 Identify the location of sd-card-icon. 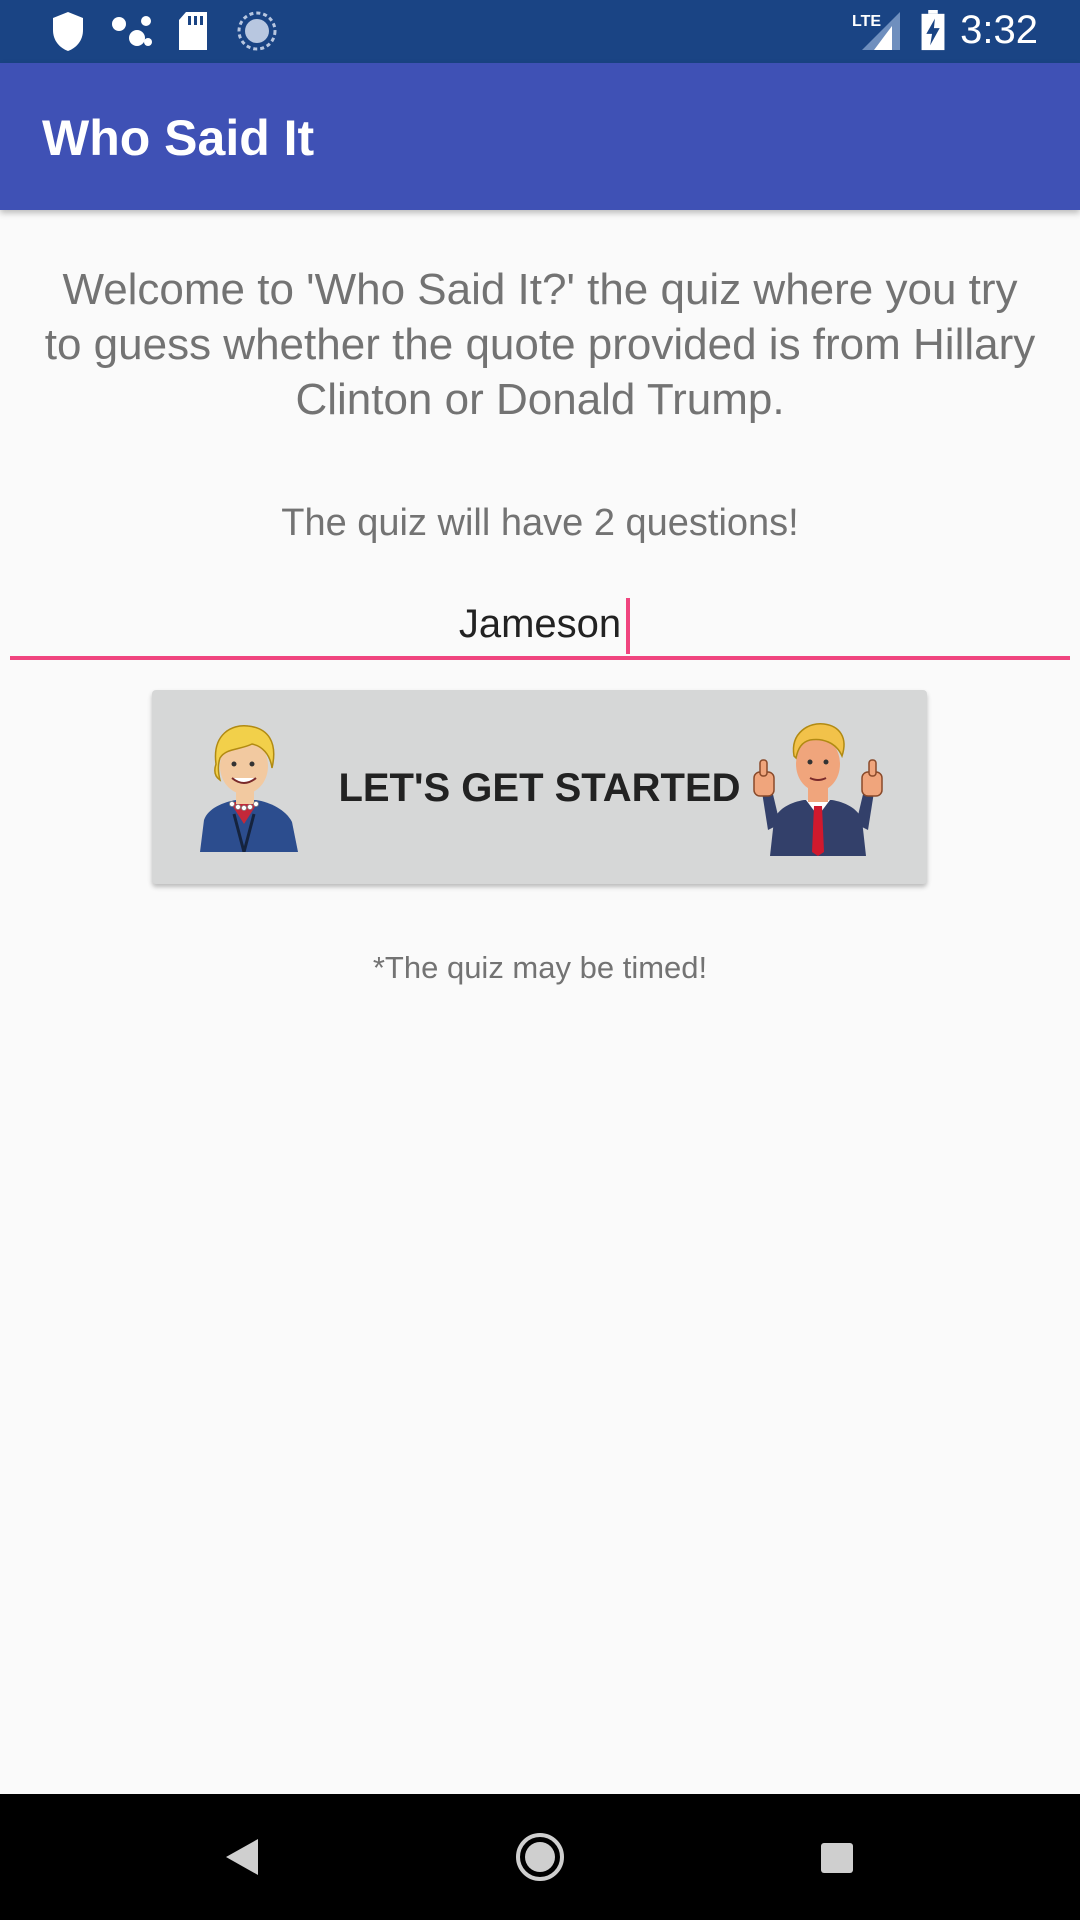
(193, 31).